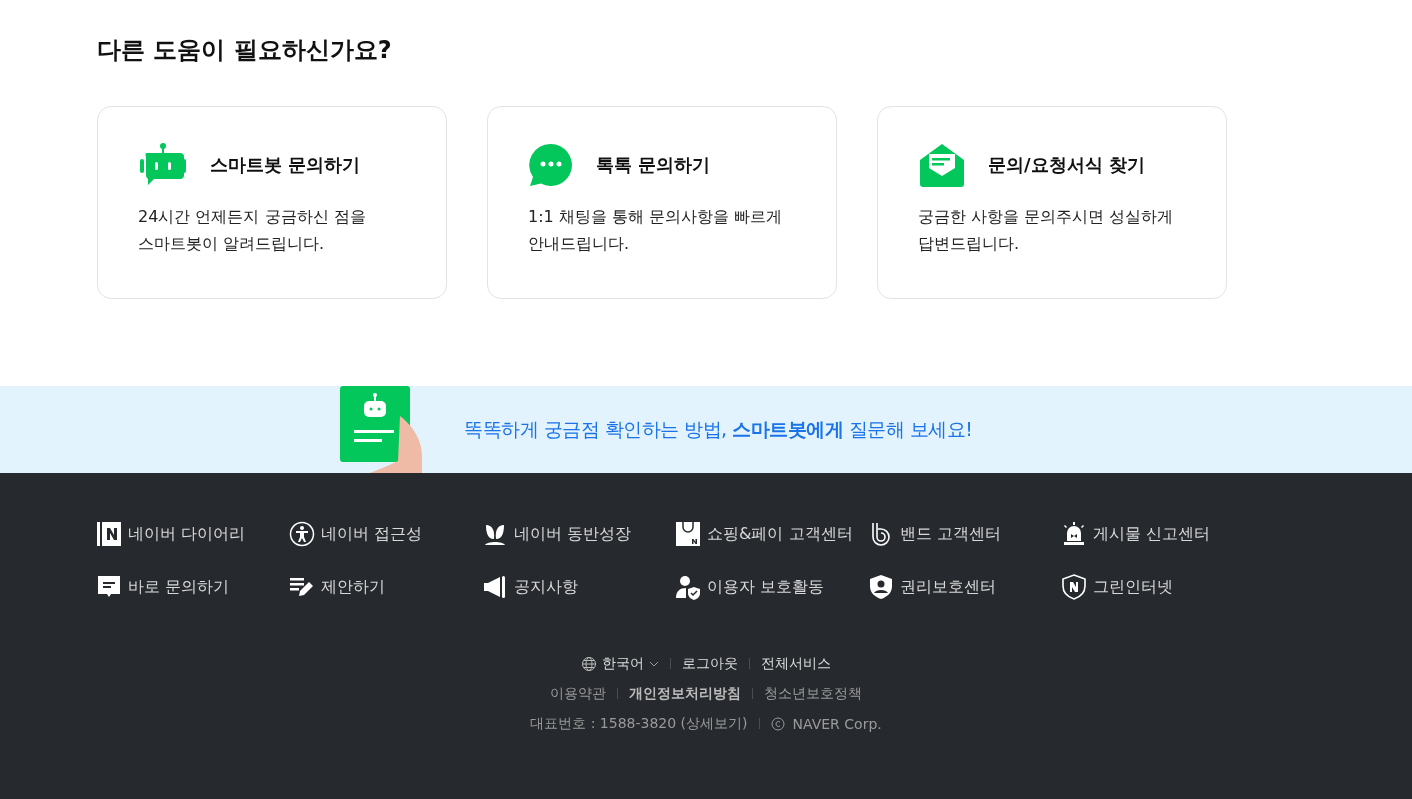 The height and width of the screenshot is (799, 1412). Describe the element at coordinates (285, 165) in the screenshot. I see `card-title: 스마트봇 문의하기` at that location.